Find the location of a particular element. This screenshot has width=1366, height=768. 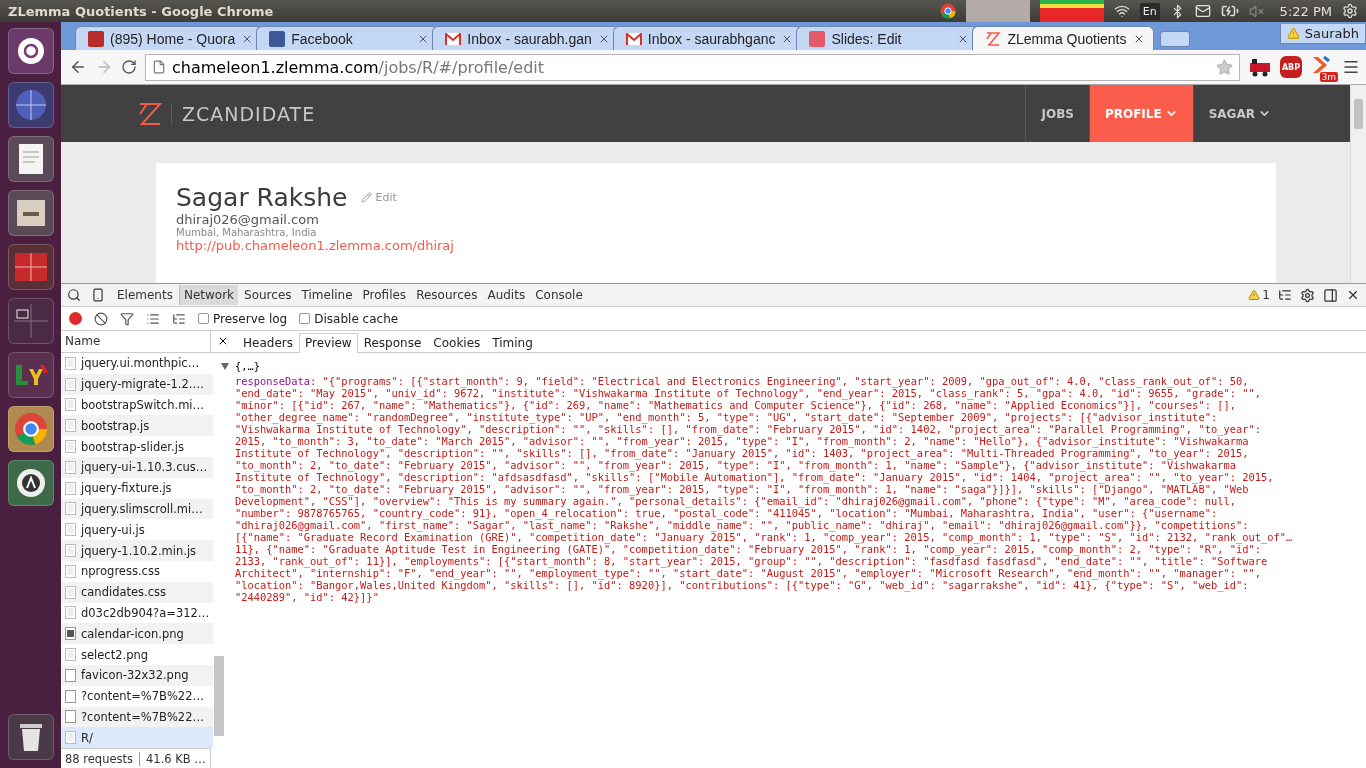

dock-icon is located at coordinates (1330, 295).